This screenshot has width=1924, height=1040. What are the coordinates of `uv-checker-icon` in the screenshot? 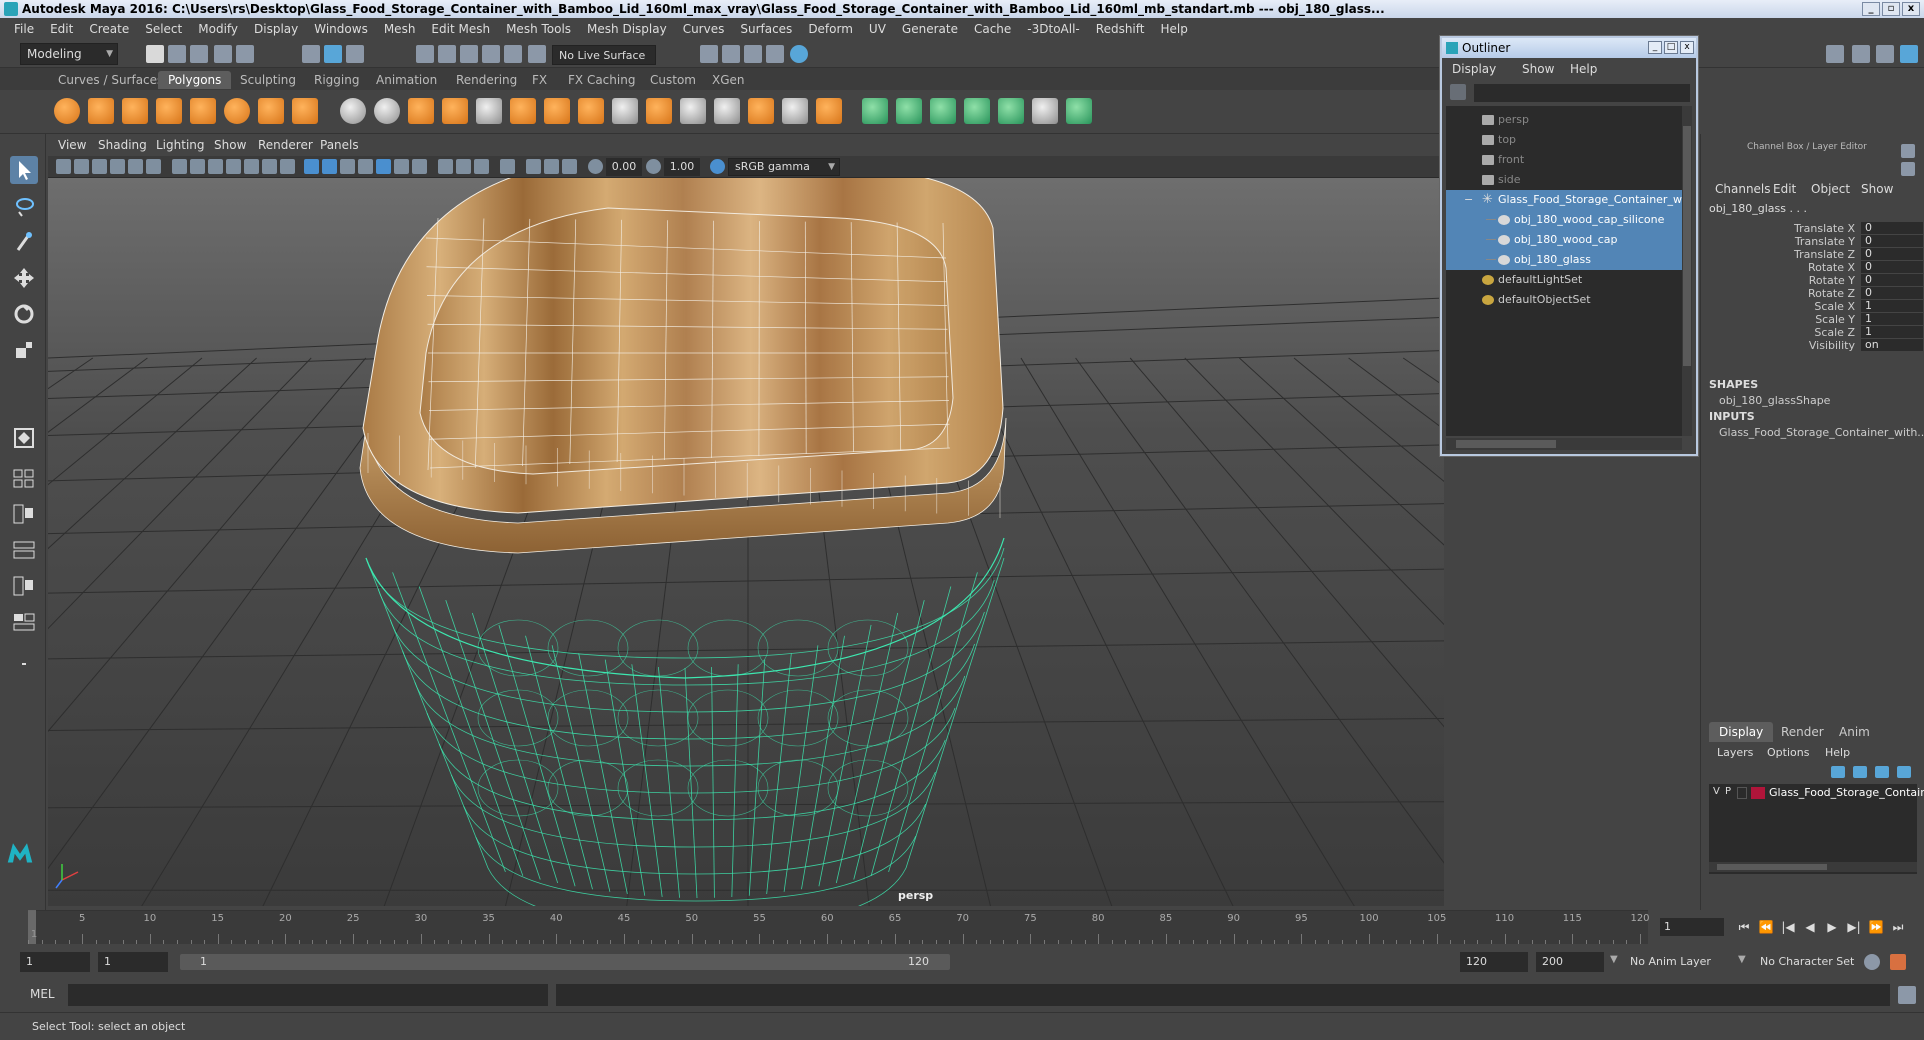 It's located at (1045, 111).